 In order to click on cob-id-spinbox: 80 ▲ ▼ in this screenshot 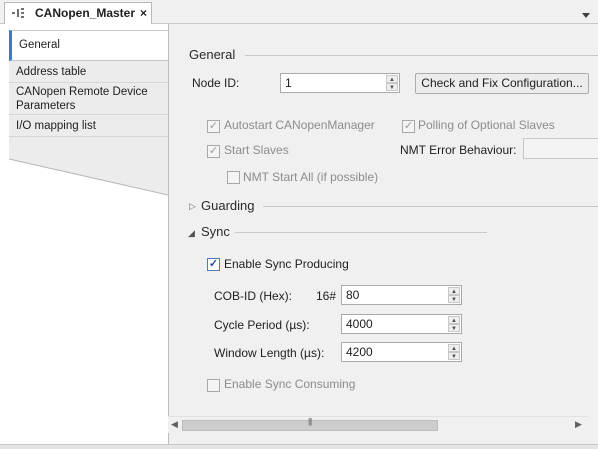, I will do `click(401, 295)`.